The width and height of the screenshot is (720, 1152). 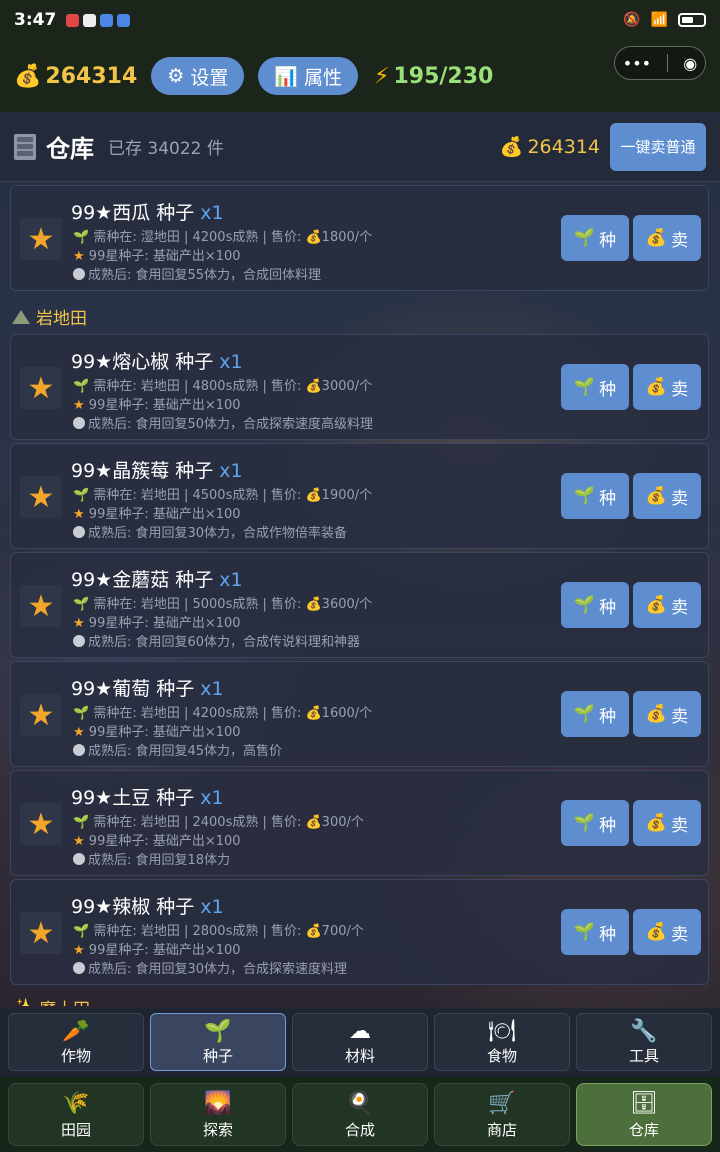 What do you see at coordinates (690, 63) in the screenshot?
I see `close-target-icon: ◉` at bounding box center [690, 63].